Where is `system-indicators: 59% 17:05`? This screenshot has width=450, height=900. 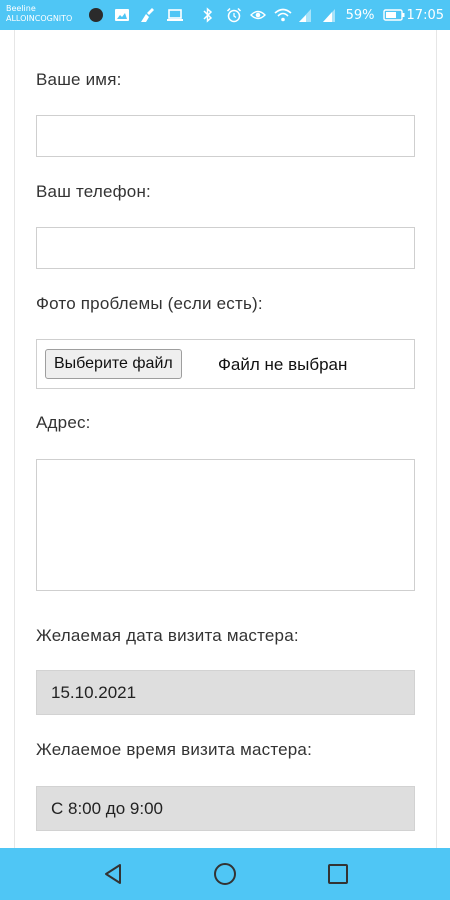
system-indicators: 59% 17:05 is located at coordinates (323, 15).